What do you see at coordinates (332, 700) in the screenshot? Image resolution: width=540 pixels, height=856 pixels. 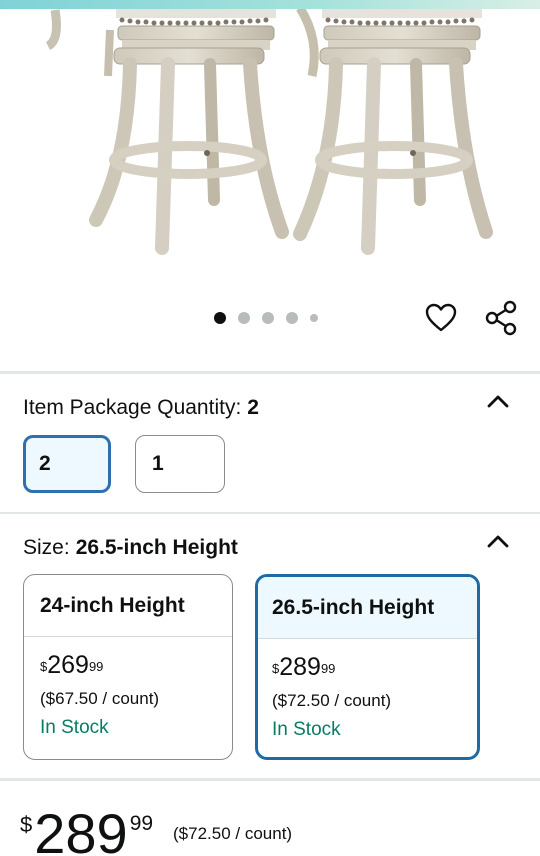 I see `size-option-unit-price: ($72.50 / count)` at bounding box center [332, 700].